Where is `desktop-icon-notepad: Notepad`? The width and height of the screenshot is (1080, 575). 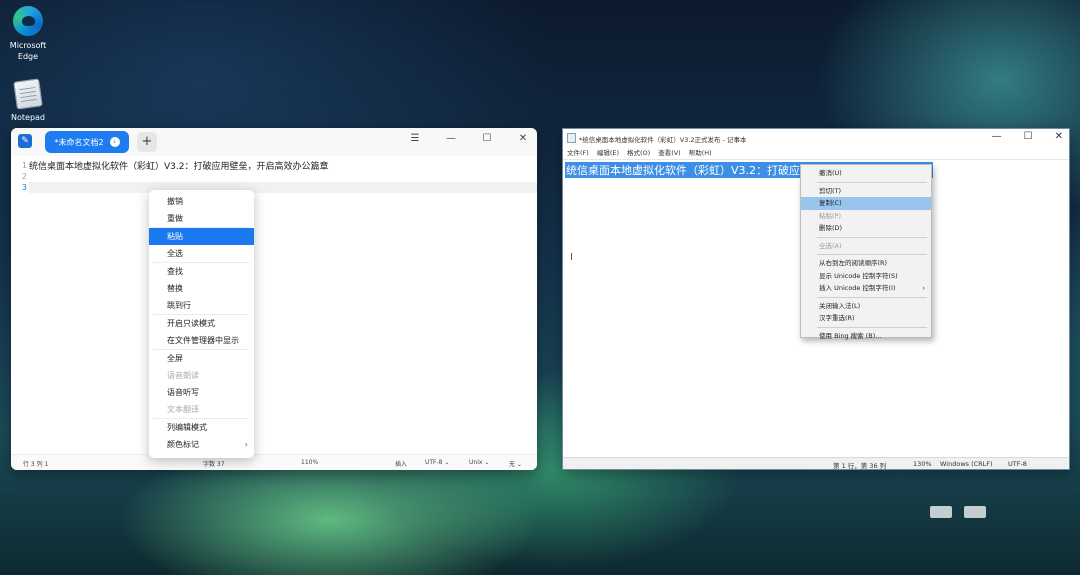 desktop-icon-notepad: Notepad is located at coordinates (28, 100).